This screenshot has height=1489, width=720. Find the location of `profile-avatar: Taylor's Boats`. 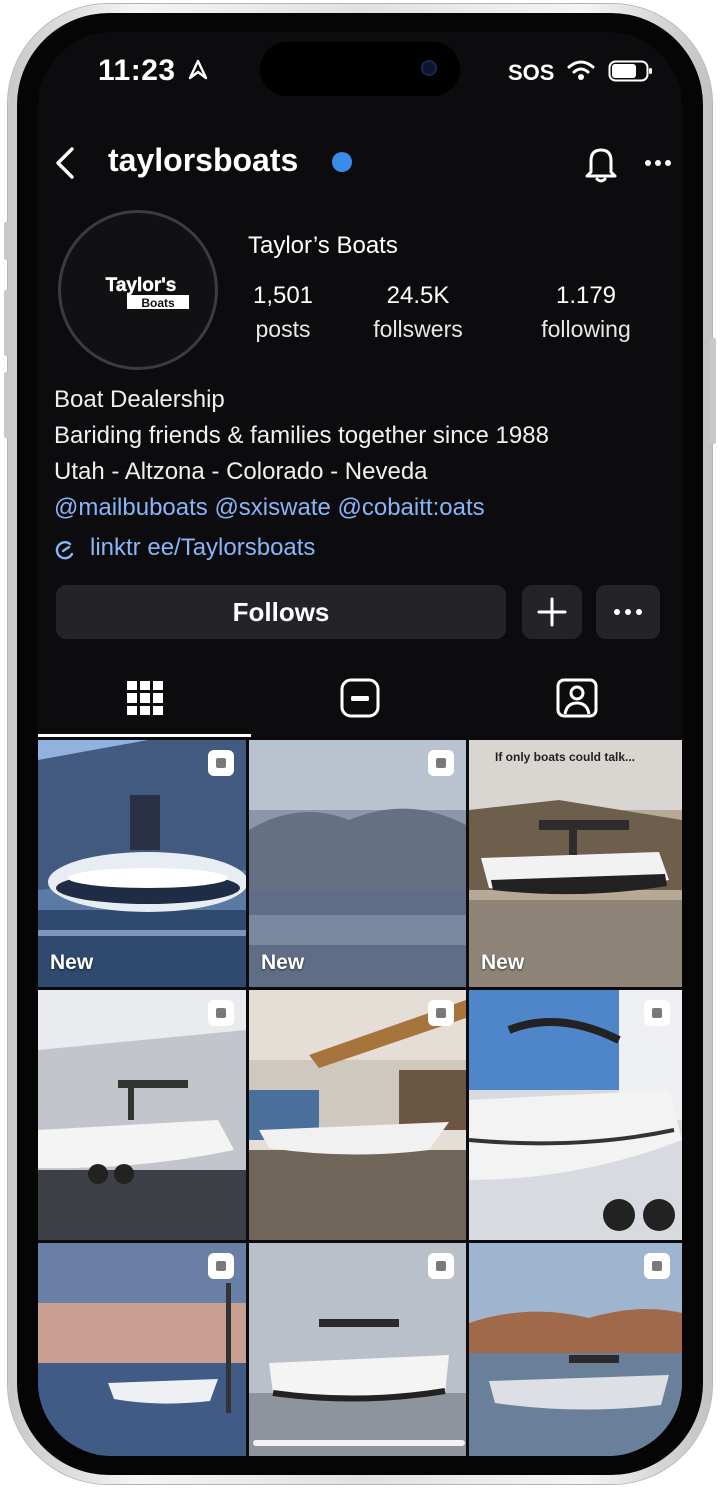

profile-avatar: Taylor's Boats is located at coordinates (138, 290).